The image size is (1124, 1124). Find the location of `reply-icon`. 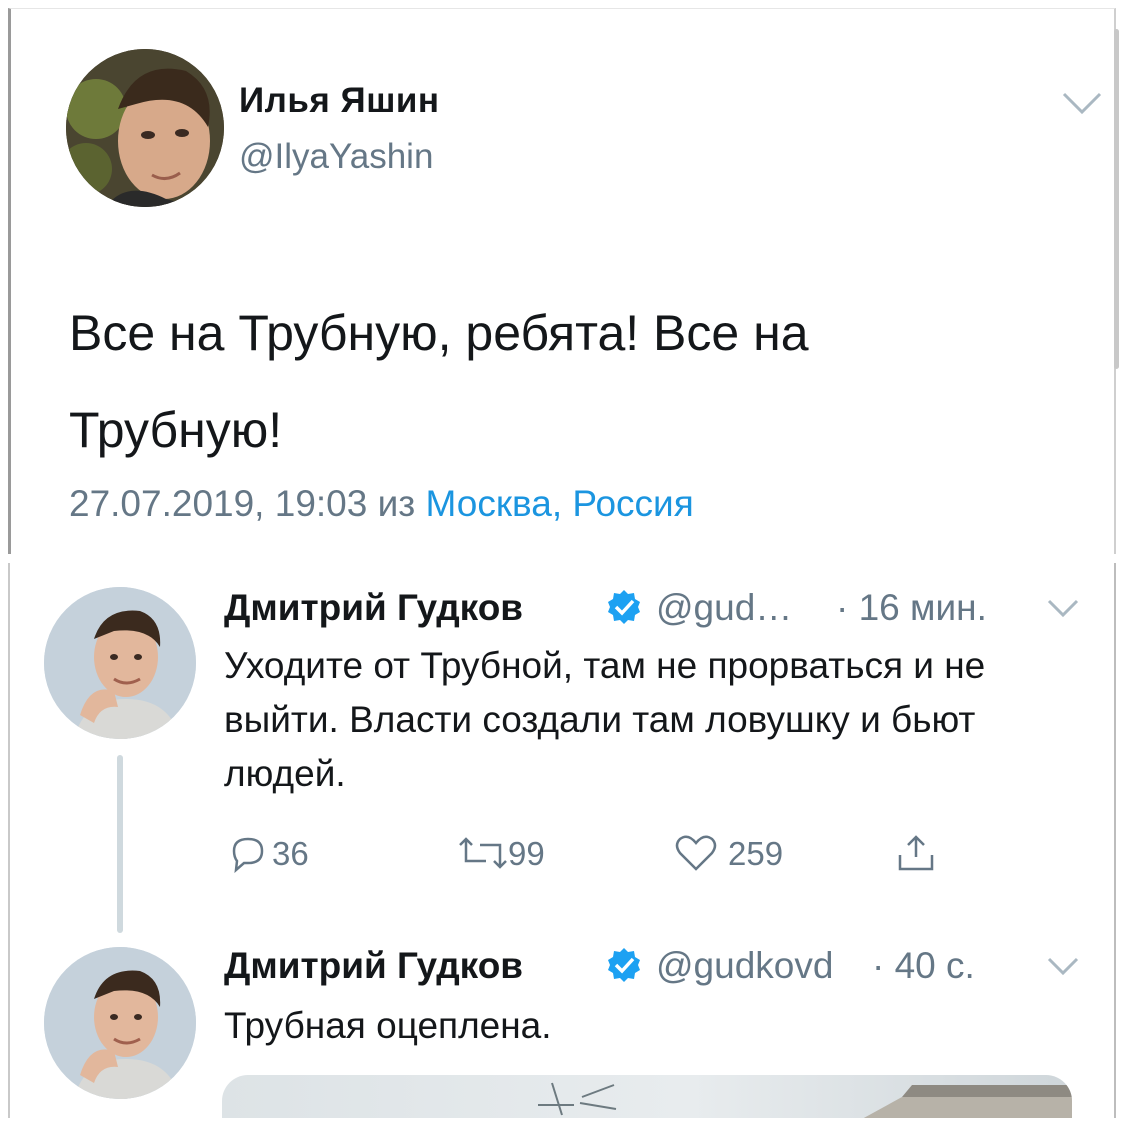

reply-icon is located at coordinates (248, 855).